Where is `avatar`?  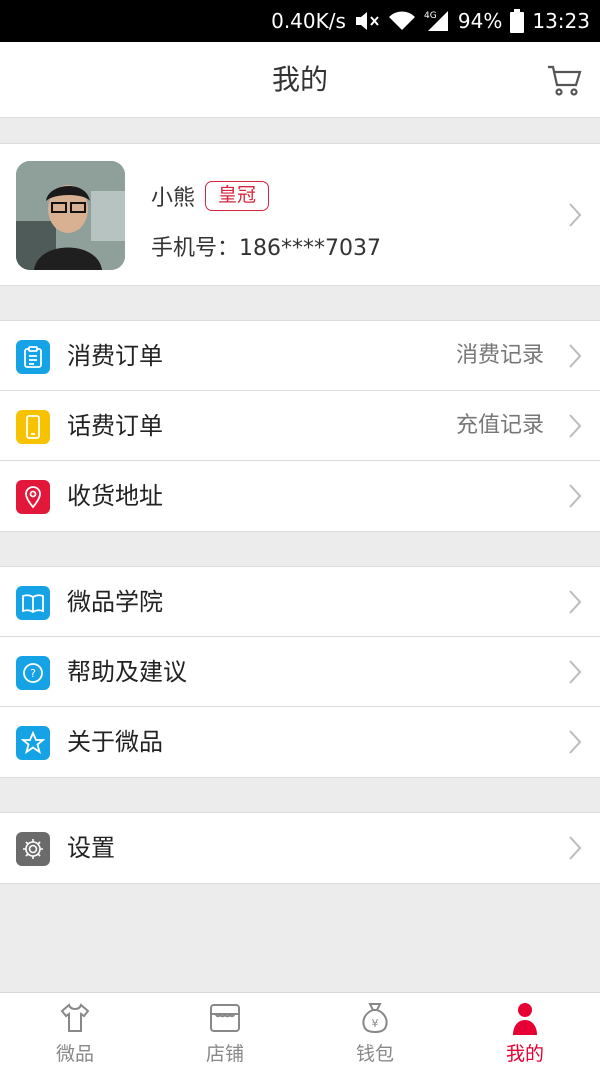
avatar is located at coordinates (70, 215).